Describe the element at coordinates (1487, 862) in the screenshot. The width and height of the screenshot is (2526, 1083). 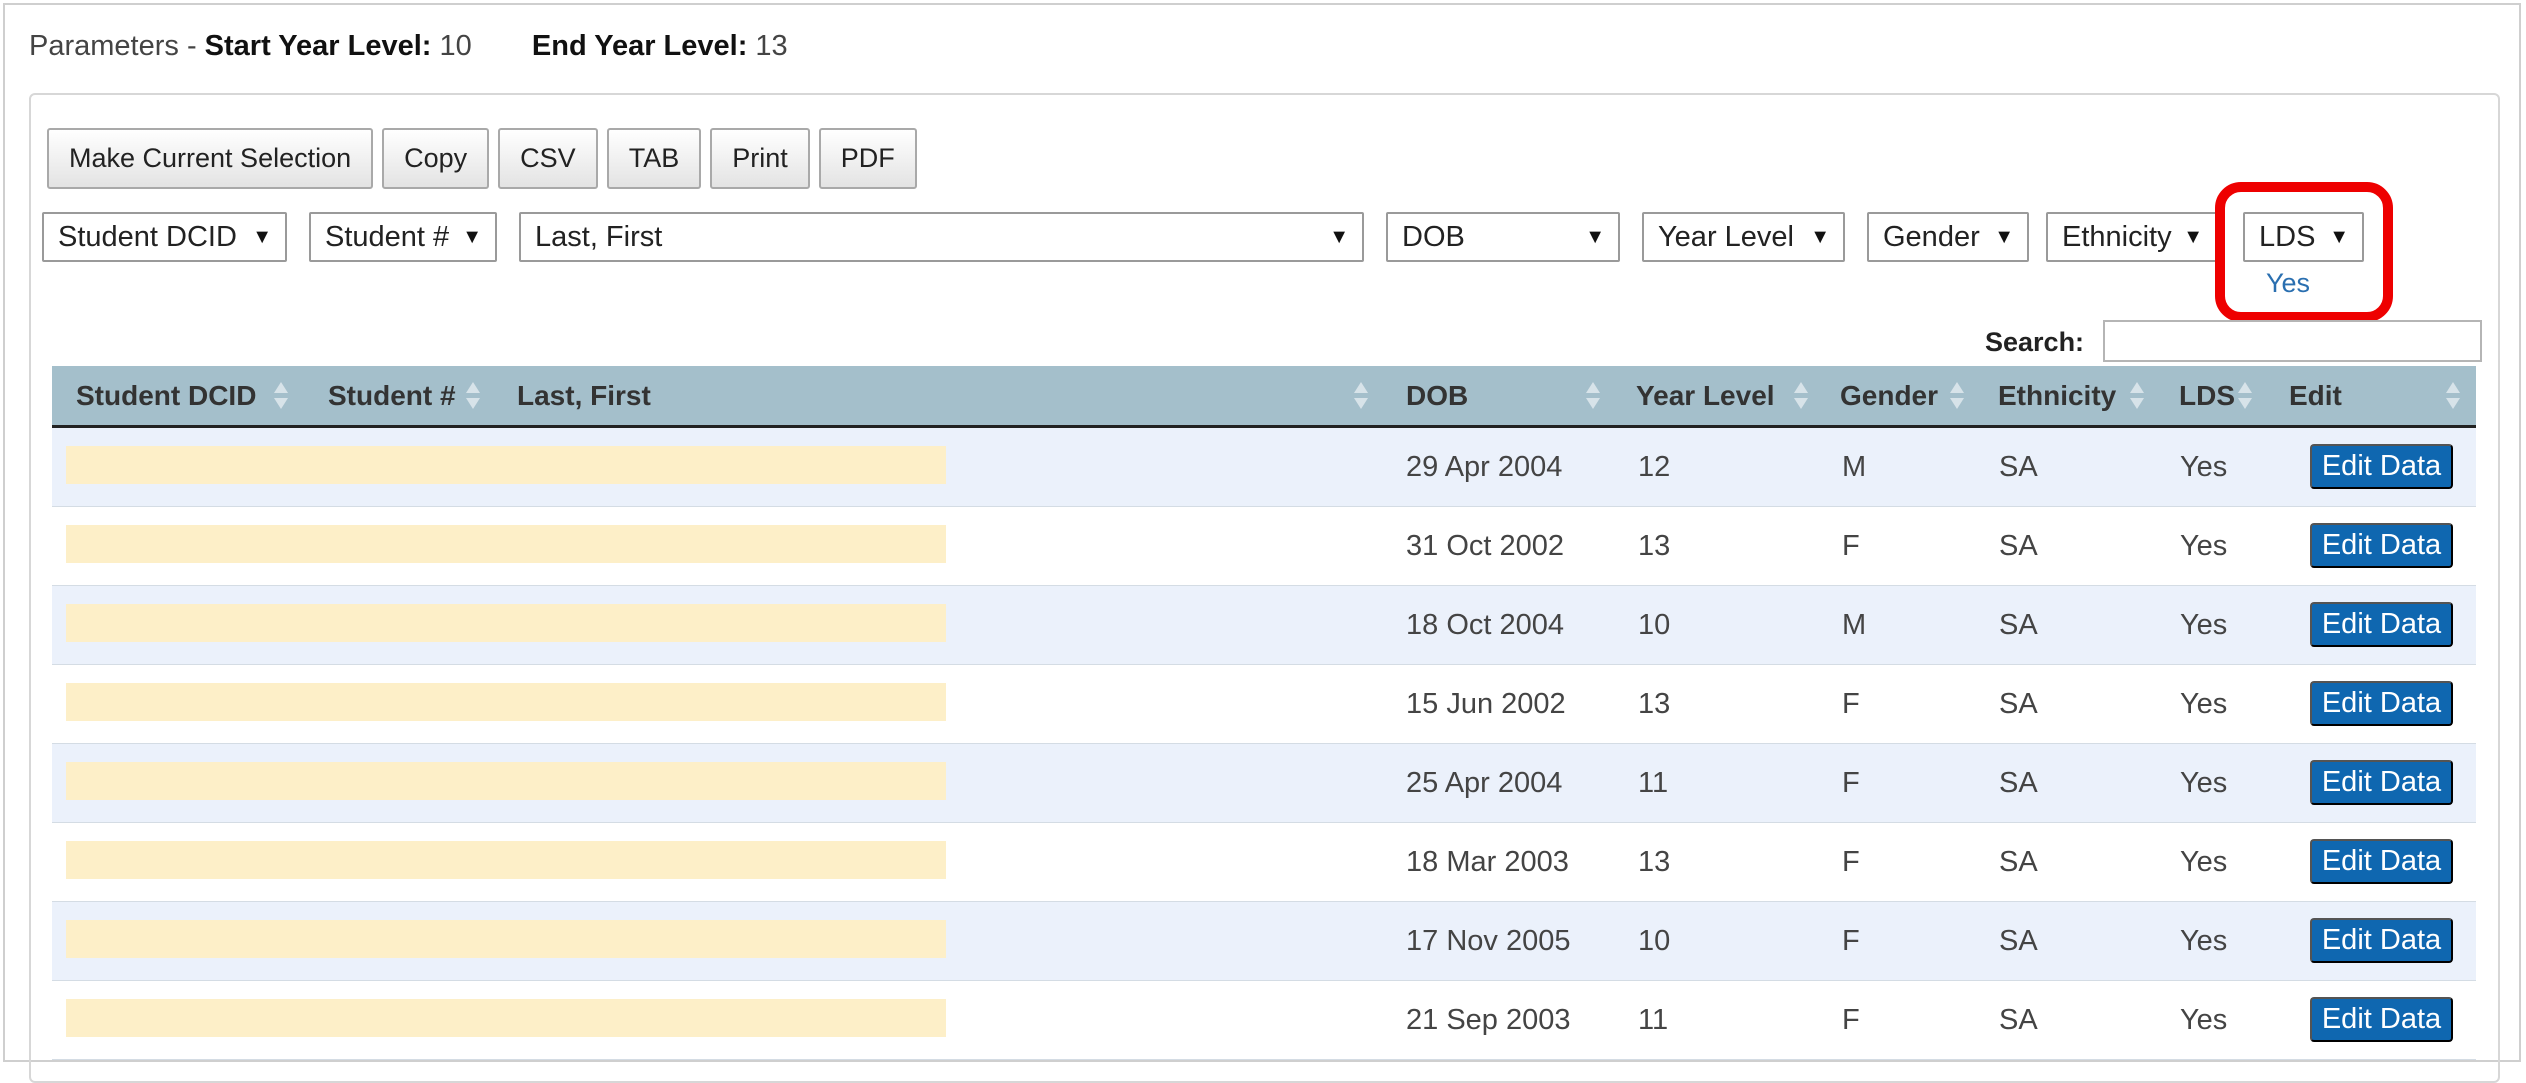
I see `cell-dob: 18 Mar 2003` at that location.